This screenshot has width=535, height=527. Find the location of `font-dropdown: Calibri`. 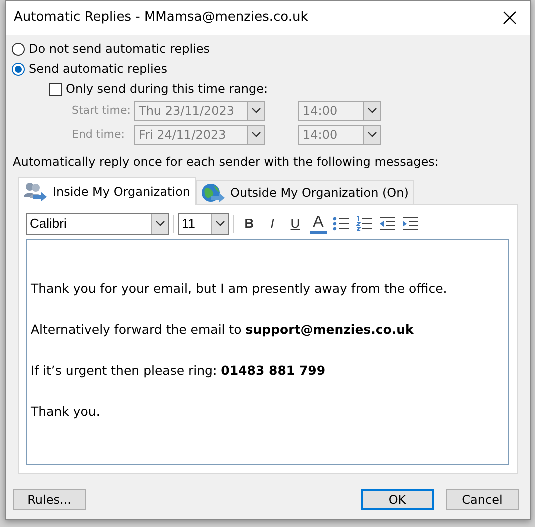

font-dropdown: Calibri is located at coordinates (97, 224).